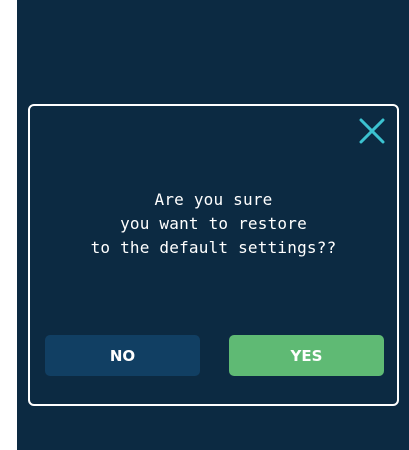 This screenshot has width=409, height=450. Describe the element at coordinates (122, 355) in the screenshot. I see `no-button: NO` at that location.